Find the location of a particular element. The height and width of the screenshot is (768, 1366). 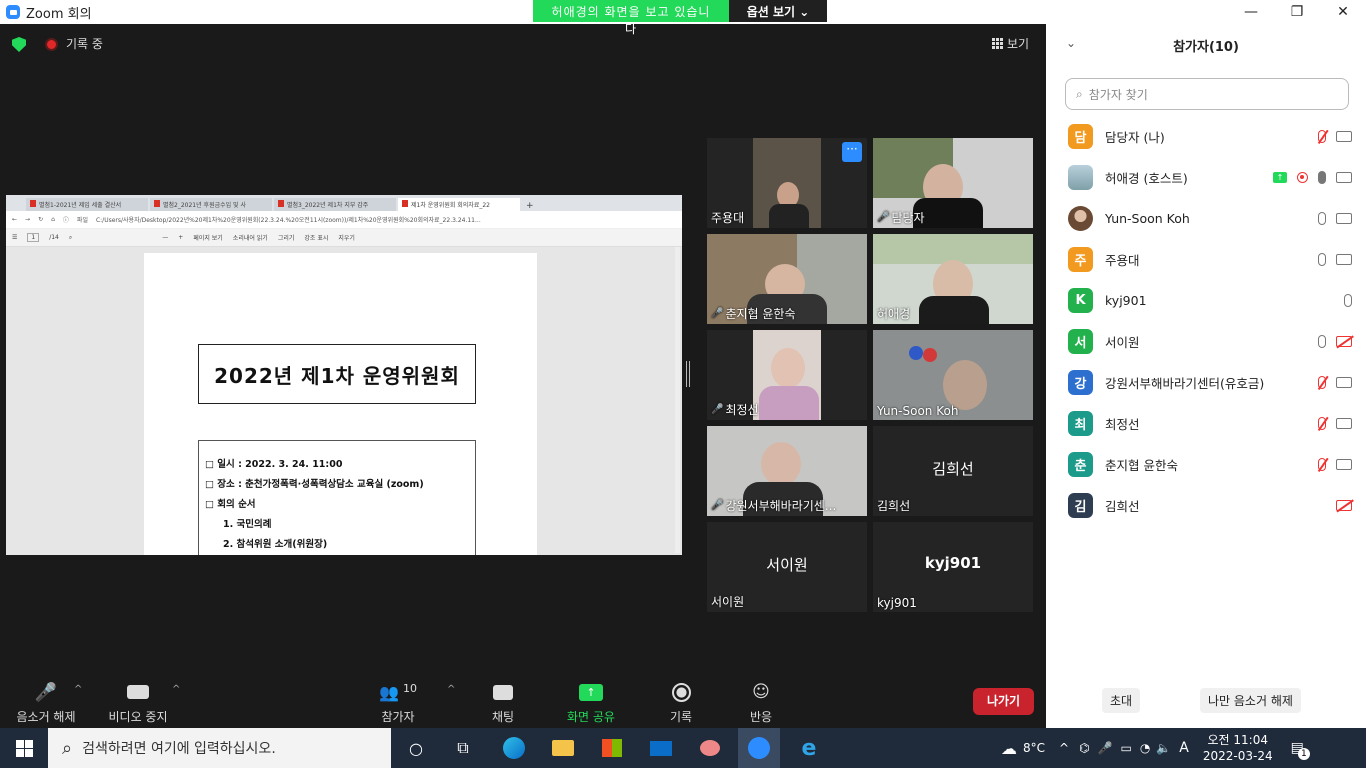

view-options-button: 옵션 보기 ⌄ is located at coordinates (778, 11).